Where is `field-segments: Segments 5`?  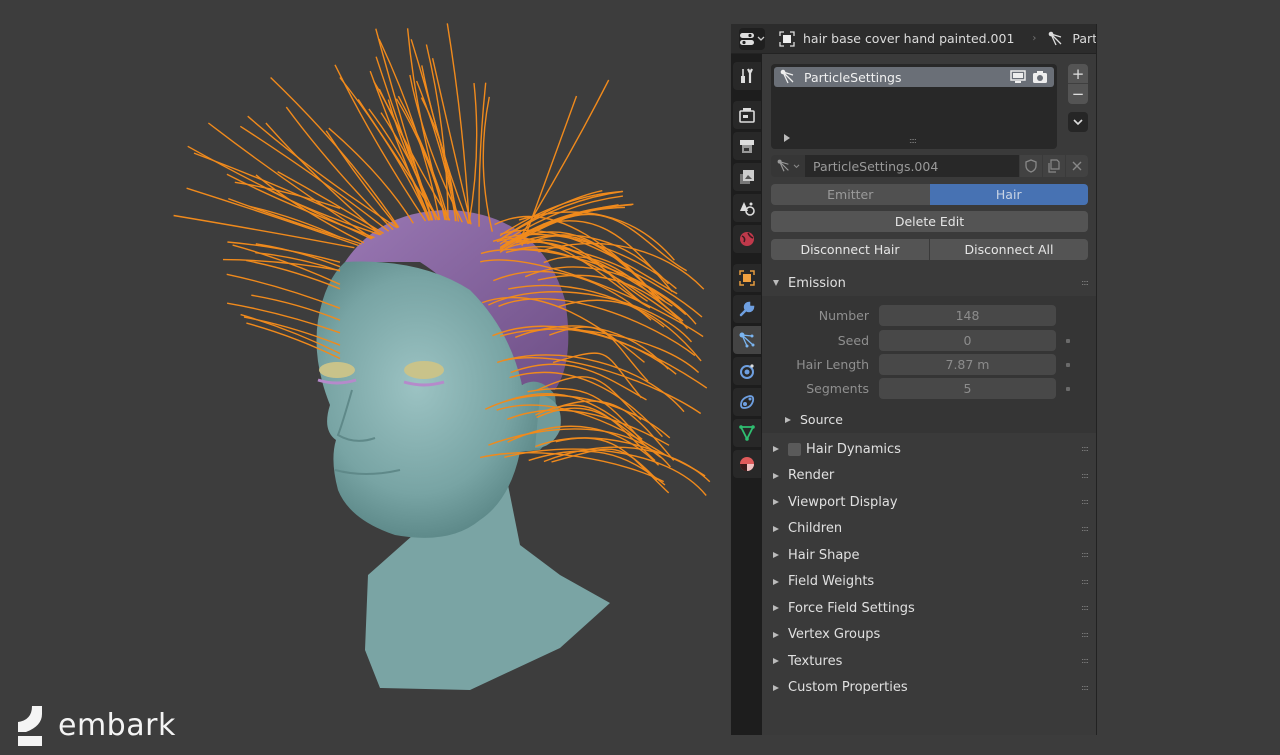 field-segments: Segments 5 is located at coordinates (929, 388).